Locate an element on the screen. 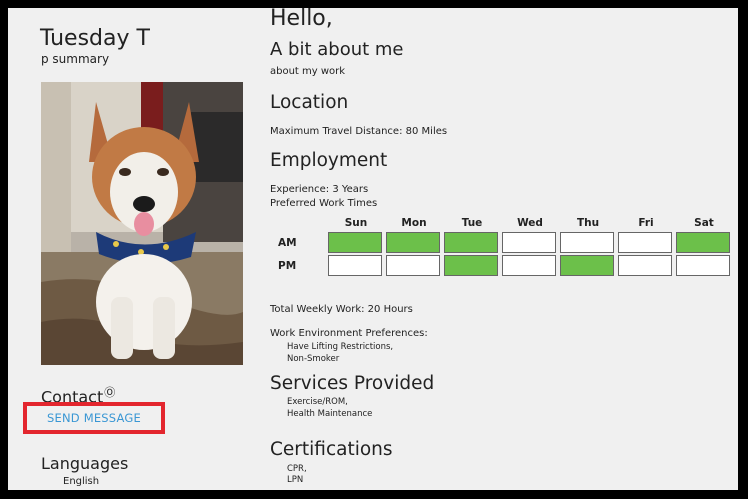  schedule-slot-pm-sun is located at coordinates (355, 265).